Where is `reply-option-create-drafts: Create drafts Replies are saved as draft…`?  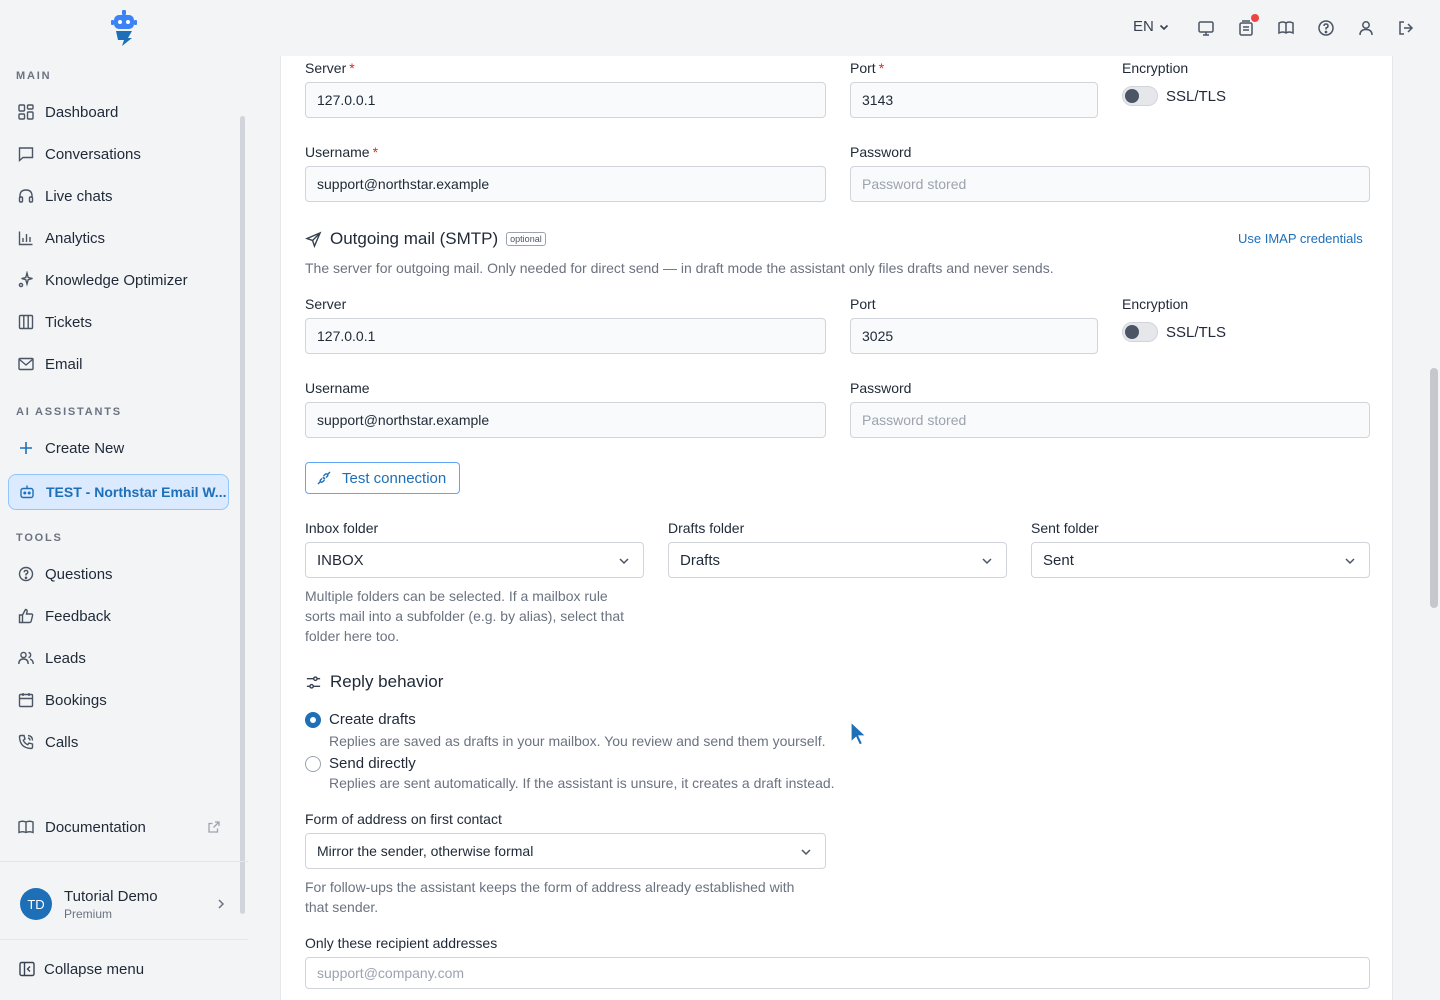
reply-option-create-drafts: Create drafts Replies are saved as draft… is located at coordinates (565, 730).